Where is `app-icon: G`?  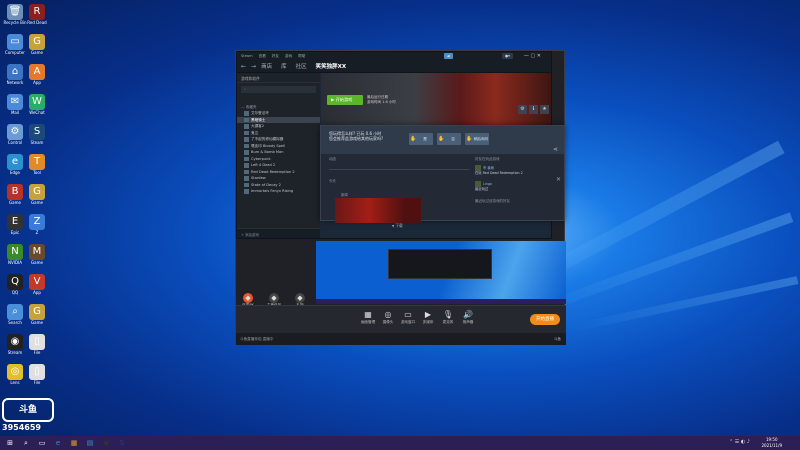
app-icon: G is located at coordinates (37, 42).